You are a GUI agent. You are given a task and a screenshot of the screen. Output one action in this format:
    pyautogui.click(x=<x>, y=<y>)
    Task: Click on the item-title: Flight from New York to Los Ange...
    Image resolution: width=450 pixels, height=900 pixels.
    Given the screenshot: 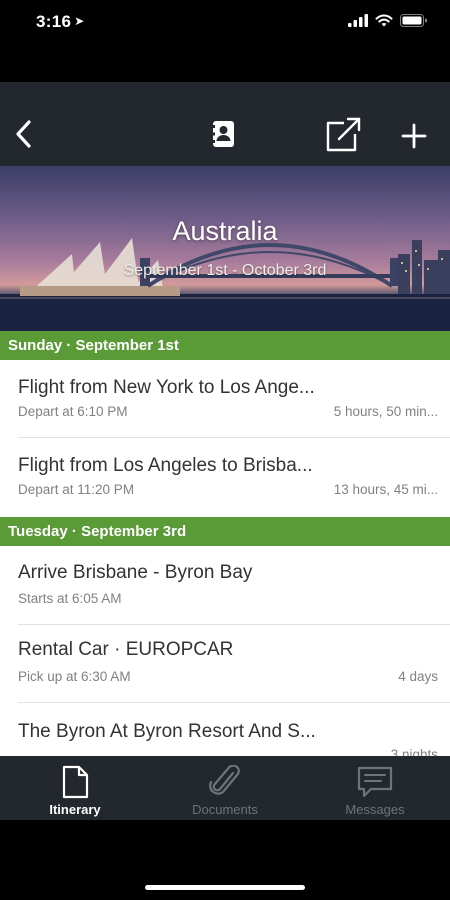 What is the action you would take?
    pyautogui.click(x=166, y=387)
    